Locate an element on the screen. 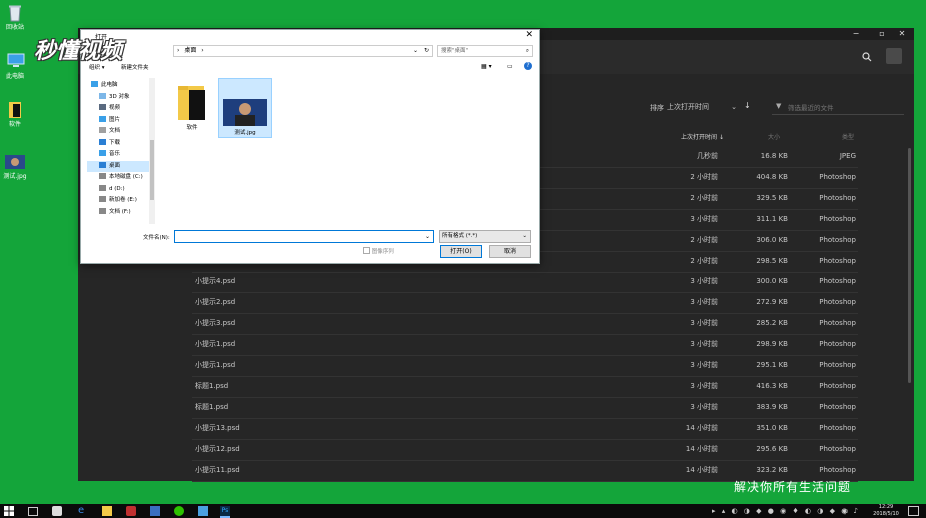  notification-icon is located at coordinates (913, 511).